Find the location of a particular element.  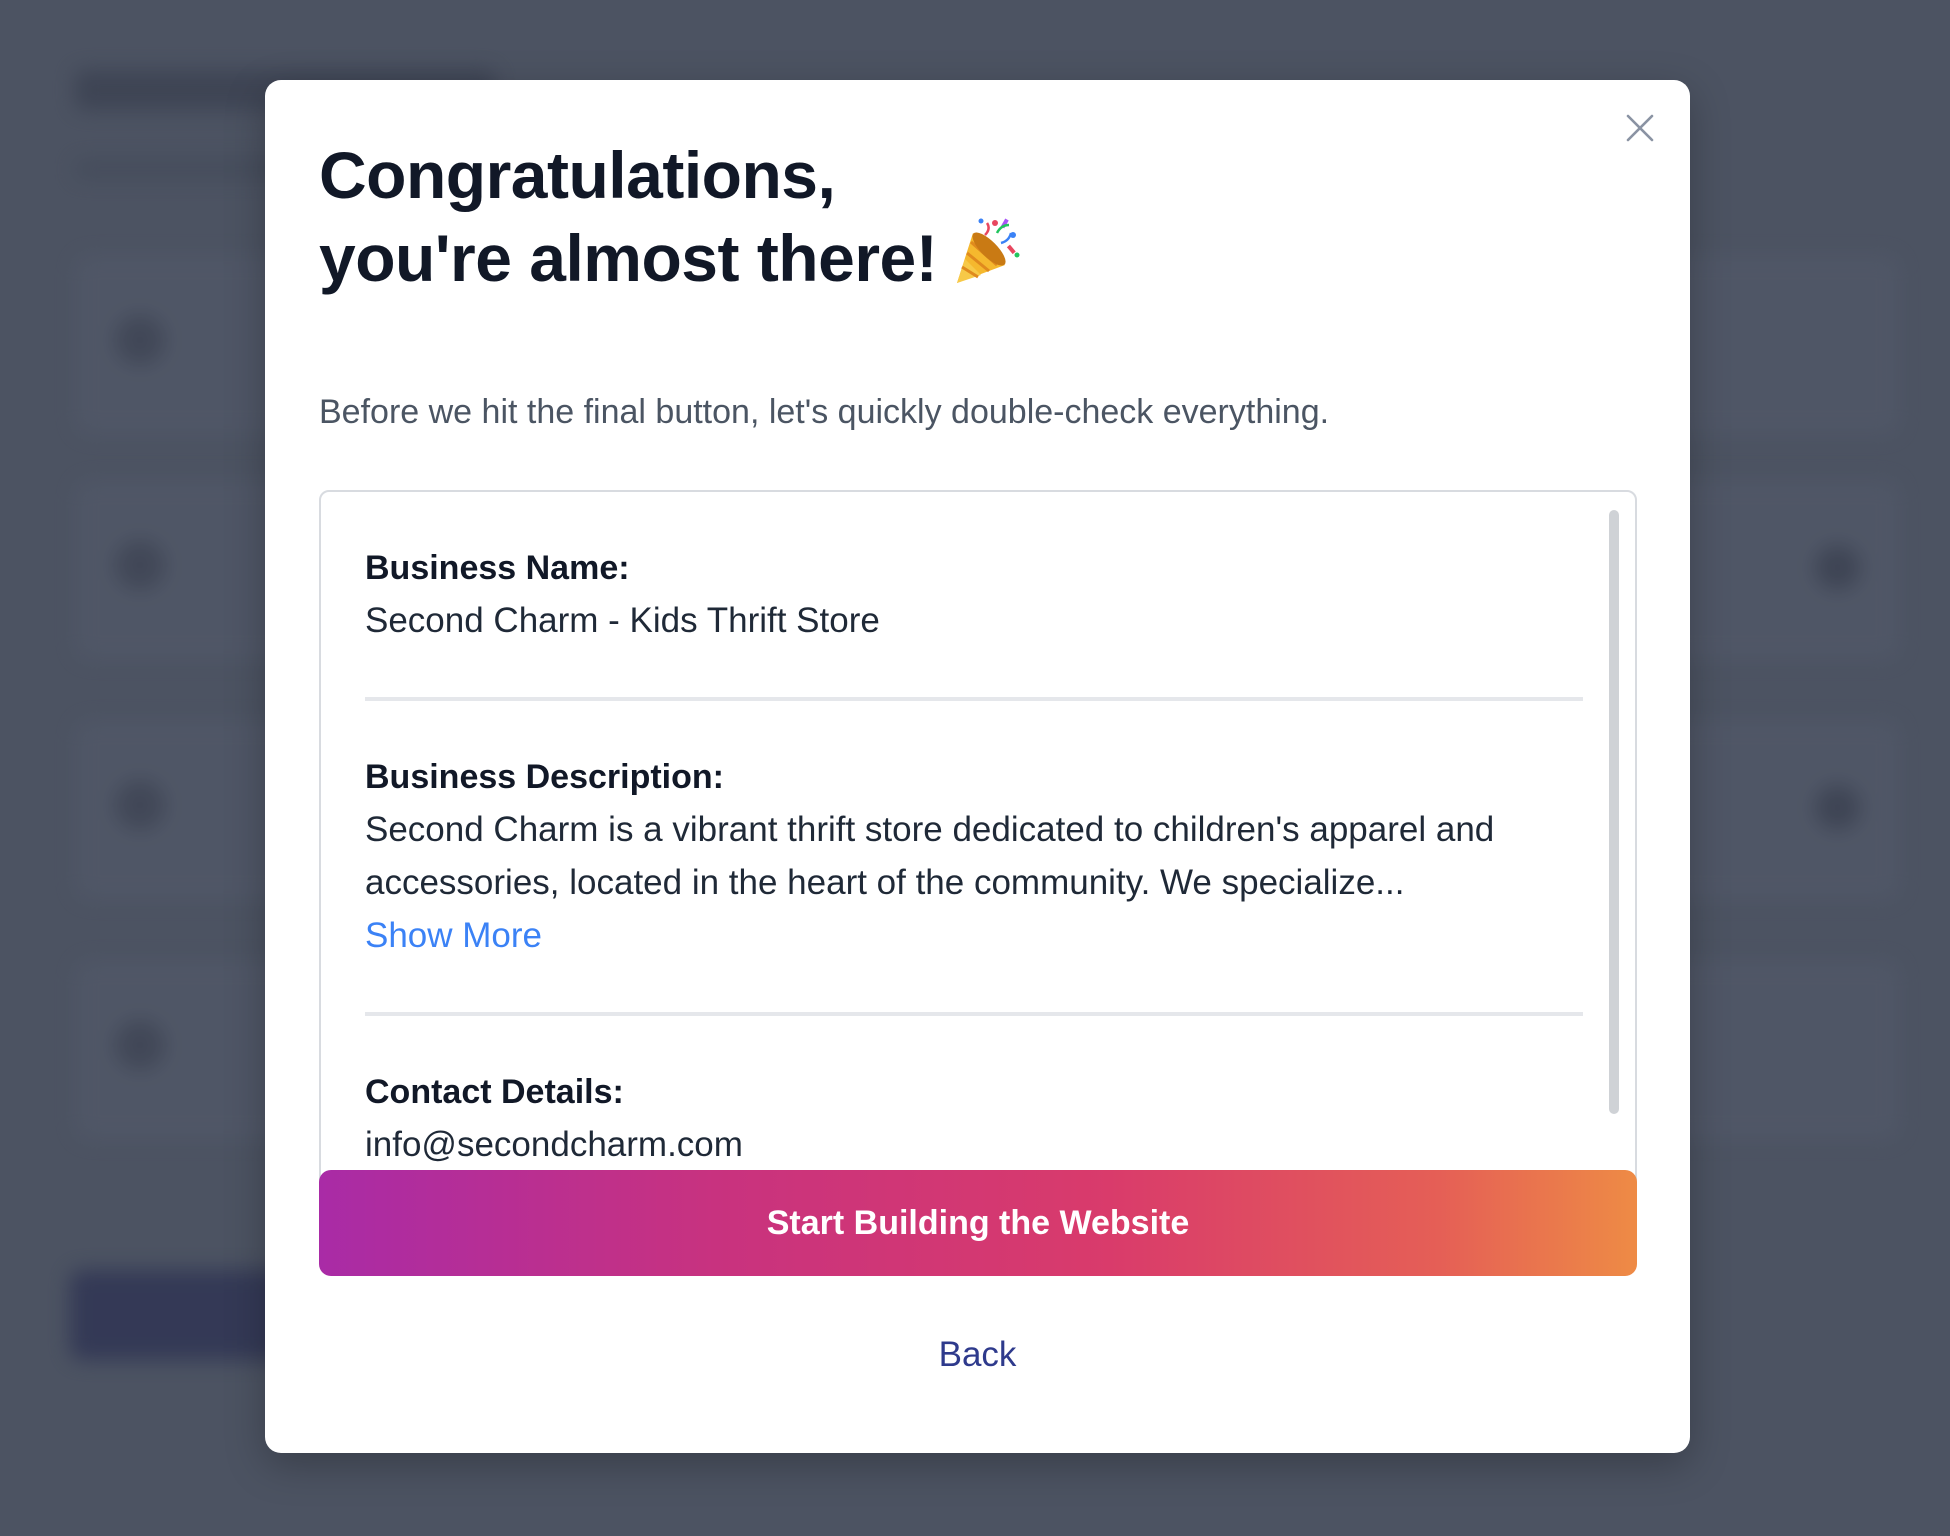

business-name-value: Second Charm - Kids Thrift Store is located at coordinates (622, 620).